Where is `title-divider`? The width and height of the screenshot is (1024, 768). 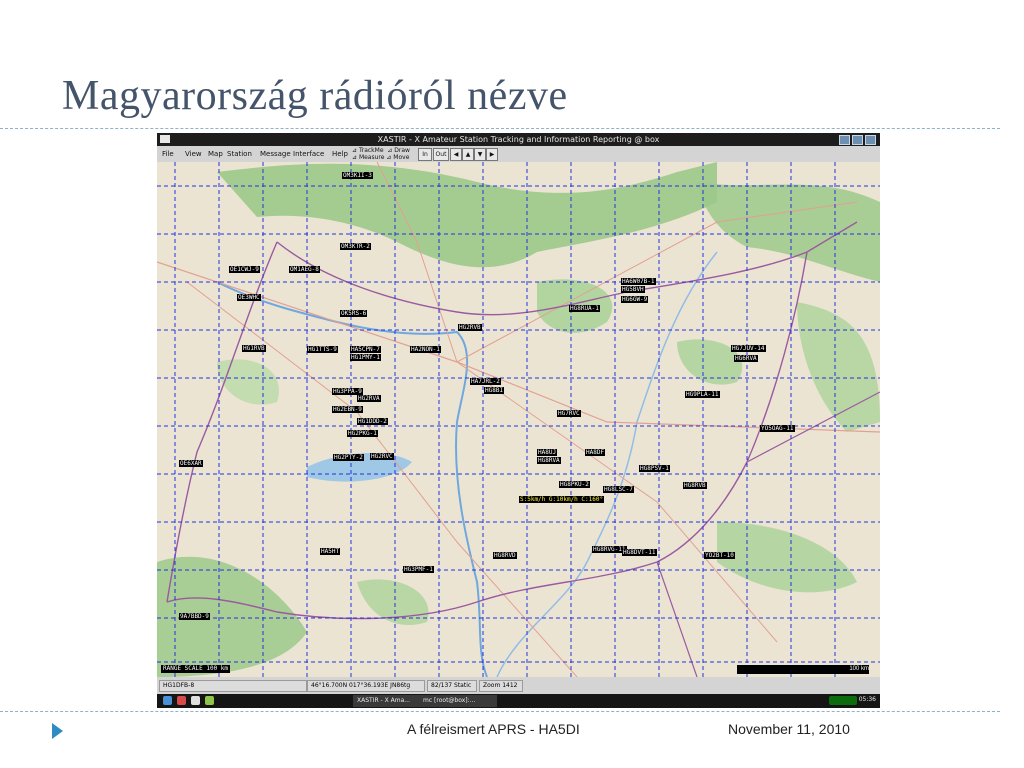 title-divider is located at coordinates (500, 128).